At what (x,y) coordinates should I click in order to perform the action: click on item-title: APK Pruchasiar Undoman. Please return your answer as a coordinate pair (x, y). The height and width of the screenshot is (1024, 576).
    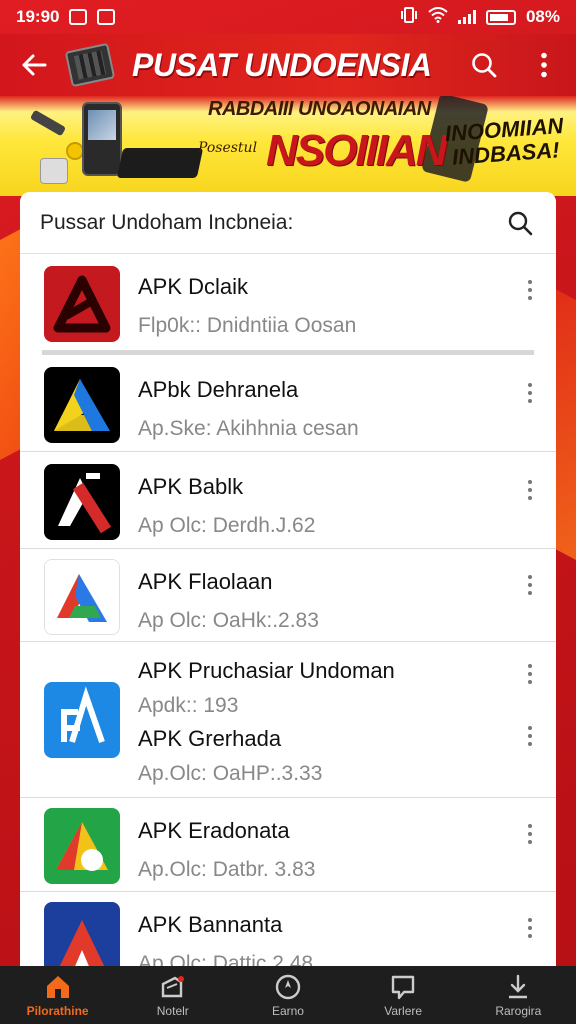
    Looking at the image, I should click on (266, 670).